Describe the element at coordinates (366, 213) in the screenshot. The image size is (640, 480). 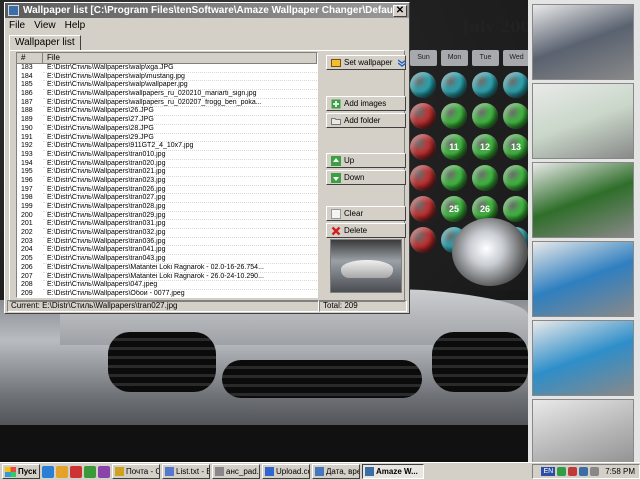
I see `clear-button: Clear` at that location.